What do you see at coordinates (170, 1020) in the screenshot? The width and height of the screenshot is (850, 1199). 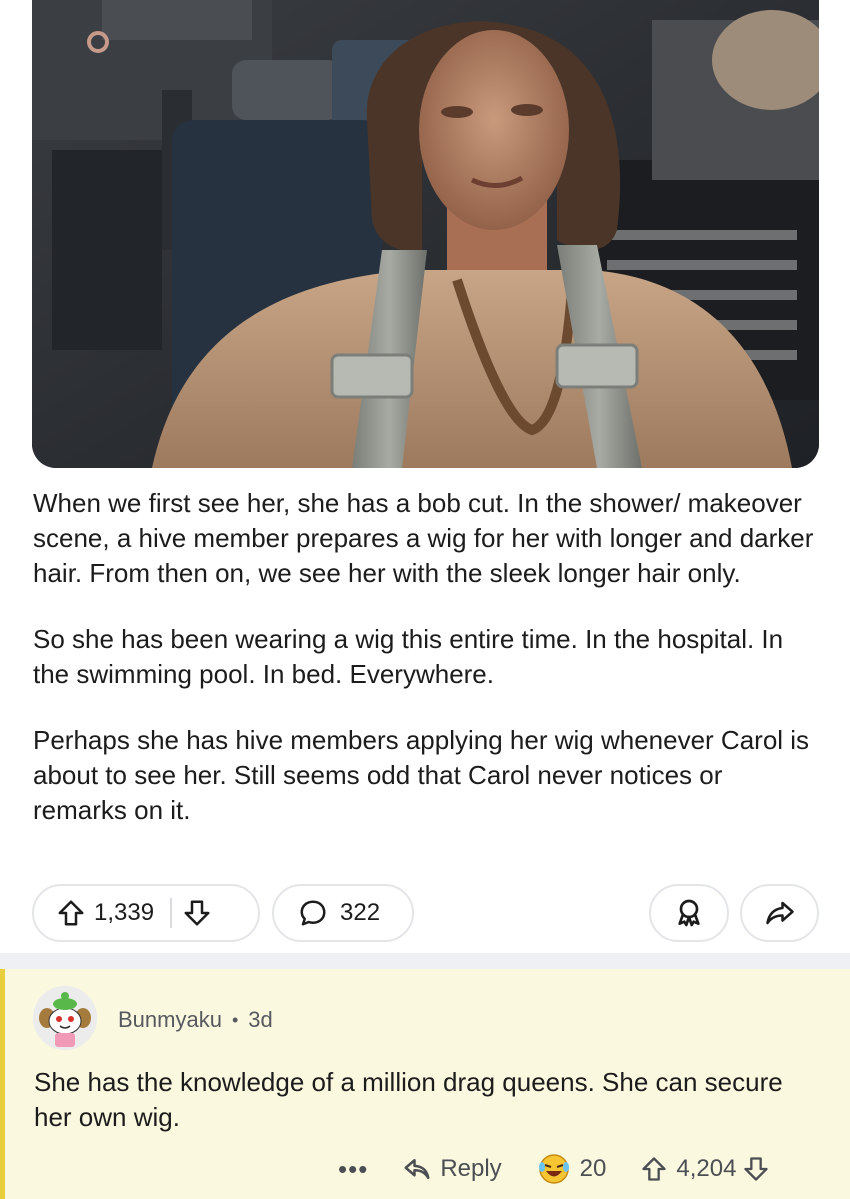 I see `comment-author: Bunmyaku` at bounding box center [170, 1020].